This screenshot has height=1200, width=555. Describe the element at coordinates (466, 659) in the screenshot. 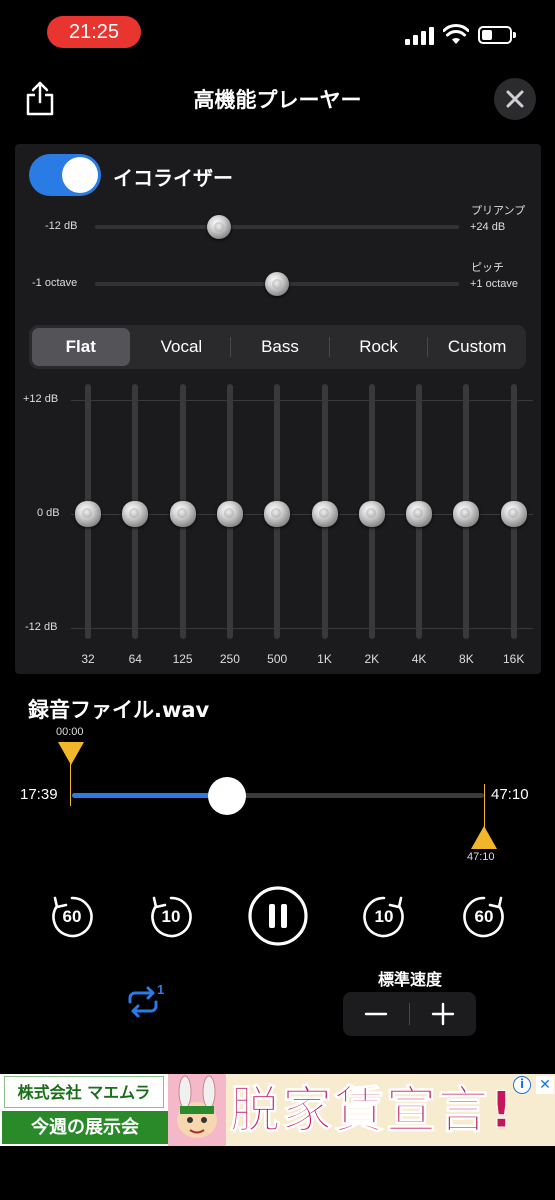

I see `eq-band-label: 8K` at that location.